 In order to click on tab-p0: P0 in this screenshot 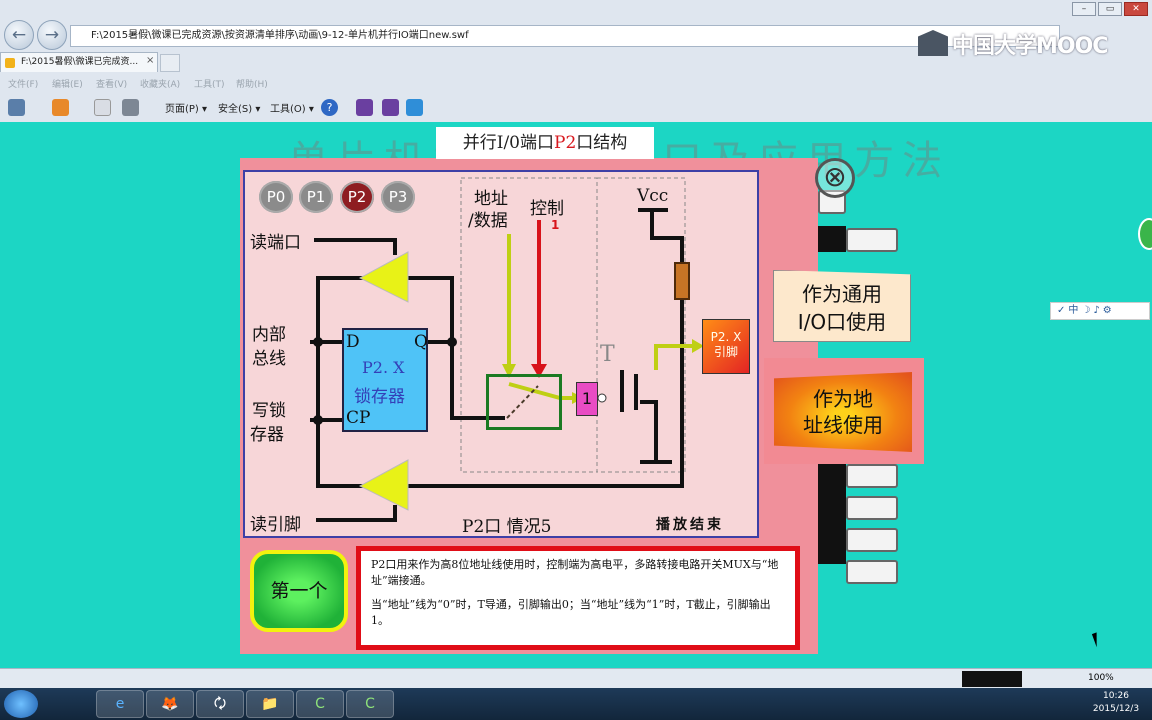, I will do `click(276, 197)`.